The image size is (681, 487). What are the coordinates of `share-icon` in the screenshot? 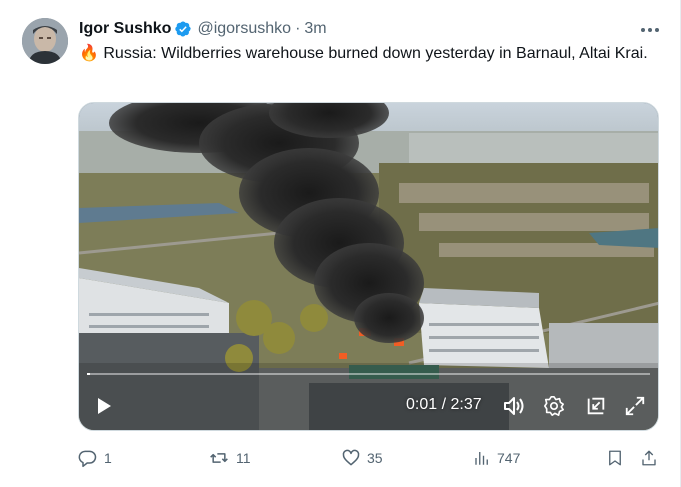 It's located at (649, 458).